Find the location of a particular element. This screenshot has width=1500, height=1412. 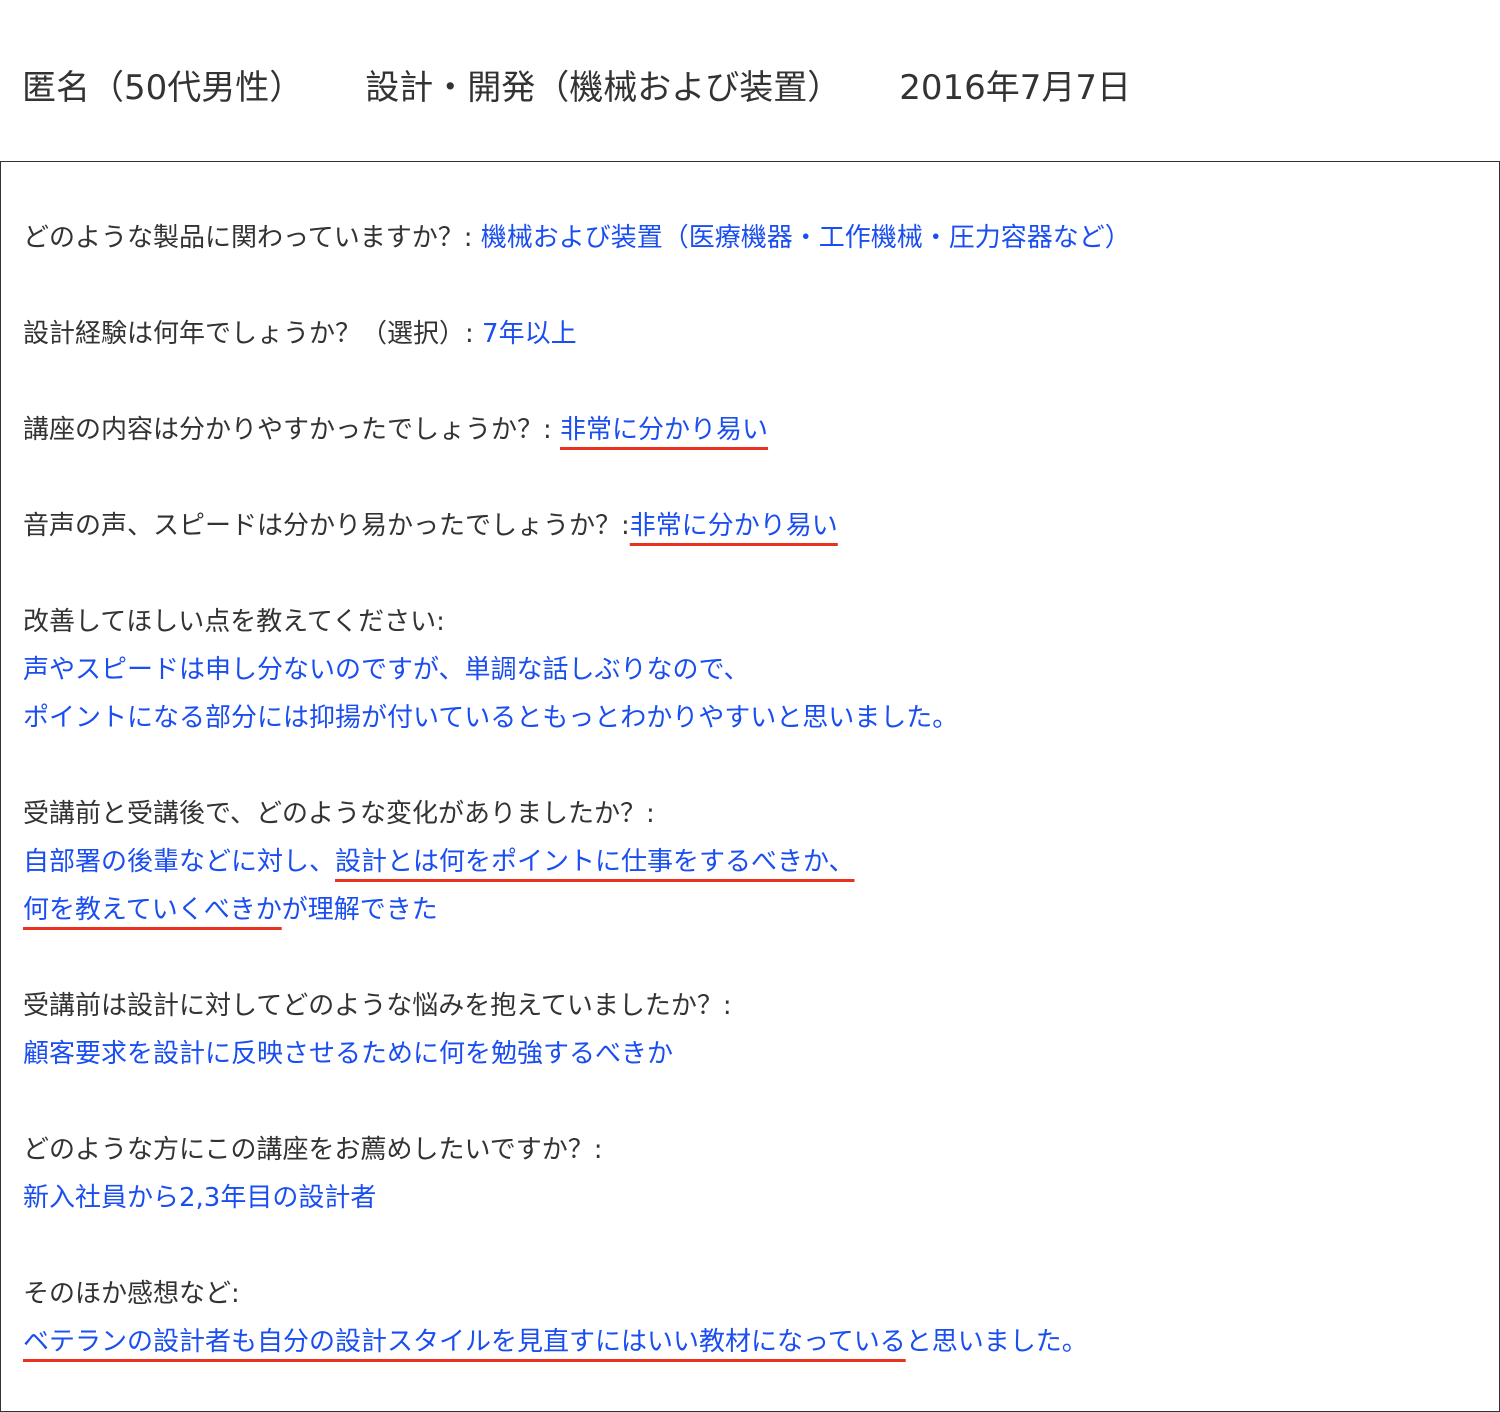

question-improve: 改善してほしい点を教えてください: is located at coordinates (234, 622).